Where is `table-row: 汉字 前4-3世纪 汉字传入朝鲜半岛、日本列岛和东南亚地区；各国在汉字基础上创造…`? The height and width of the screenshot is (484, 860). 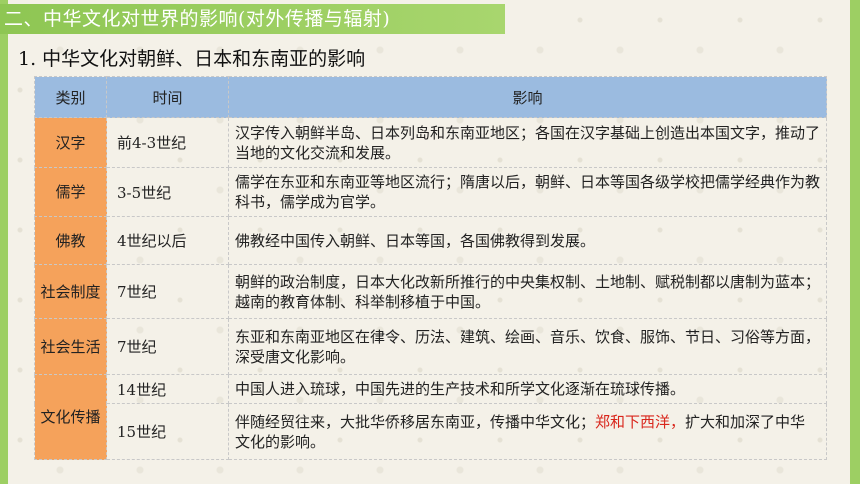
table-row: 汉字 前4-3世纪 汉字传入朝鲜半岛、日本列岛和东南亚地区；各国在汉字基础上创造… is located at coordinates (430, 142).